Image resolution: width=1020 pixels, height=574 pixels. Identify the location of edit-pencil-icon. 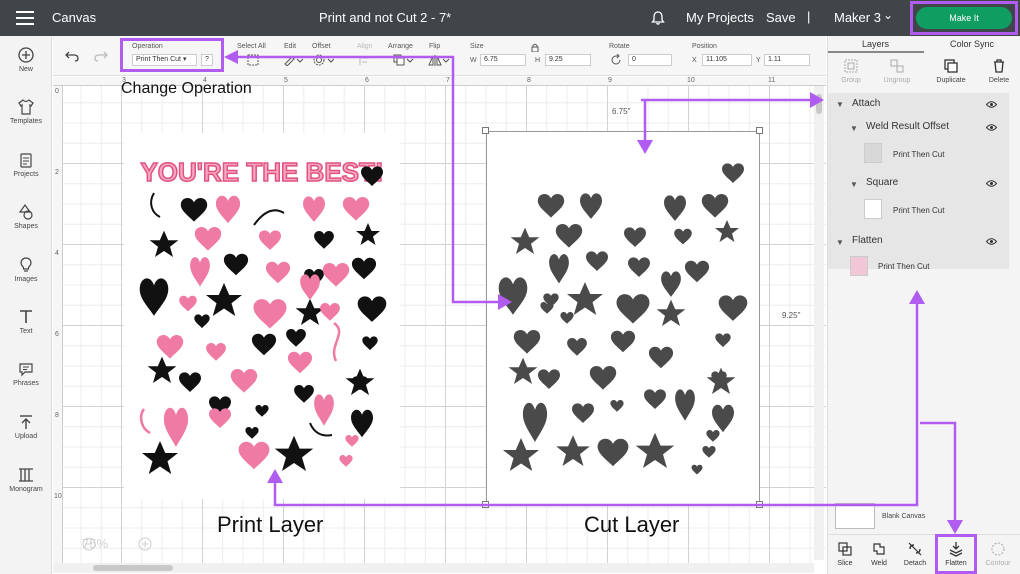
(293, 60).